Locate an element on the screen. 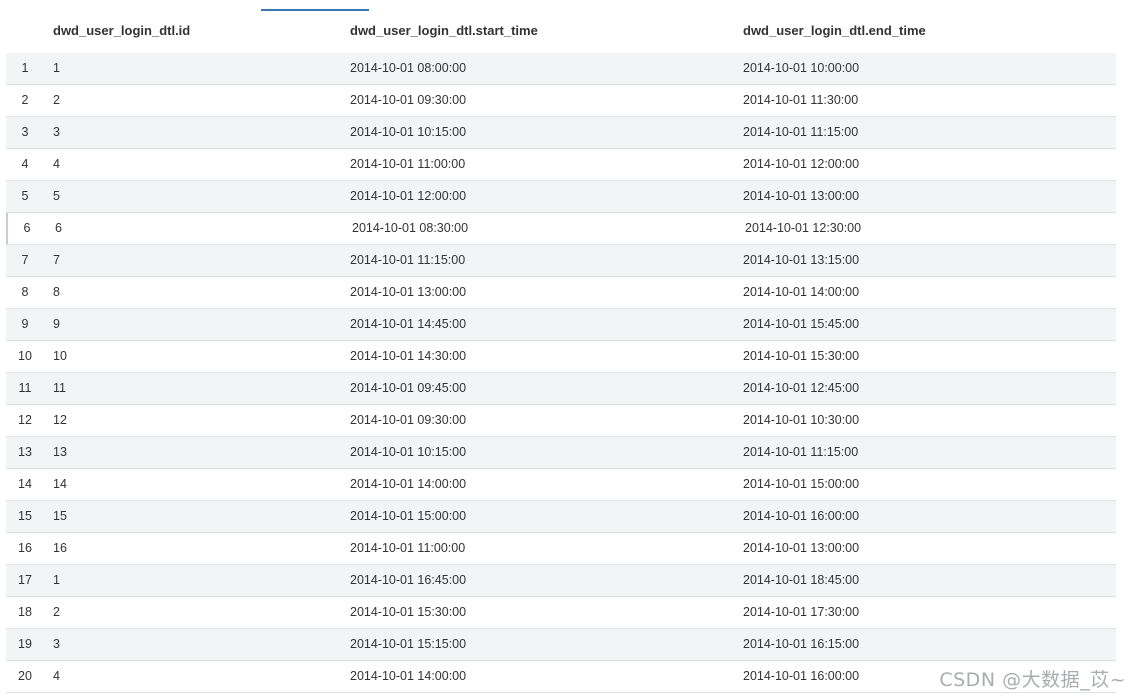 This screenshot has height=698, width=1130. cell-start-time: 2014-10-01 08:30:00 is located at coordinates (410, 228).